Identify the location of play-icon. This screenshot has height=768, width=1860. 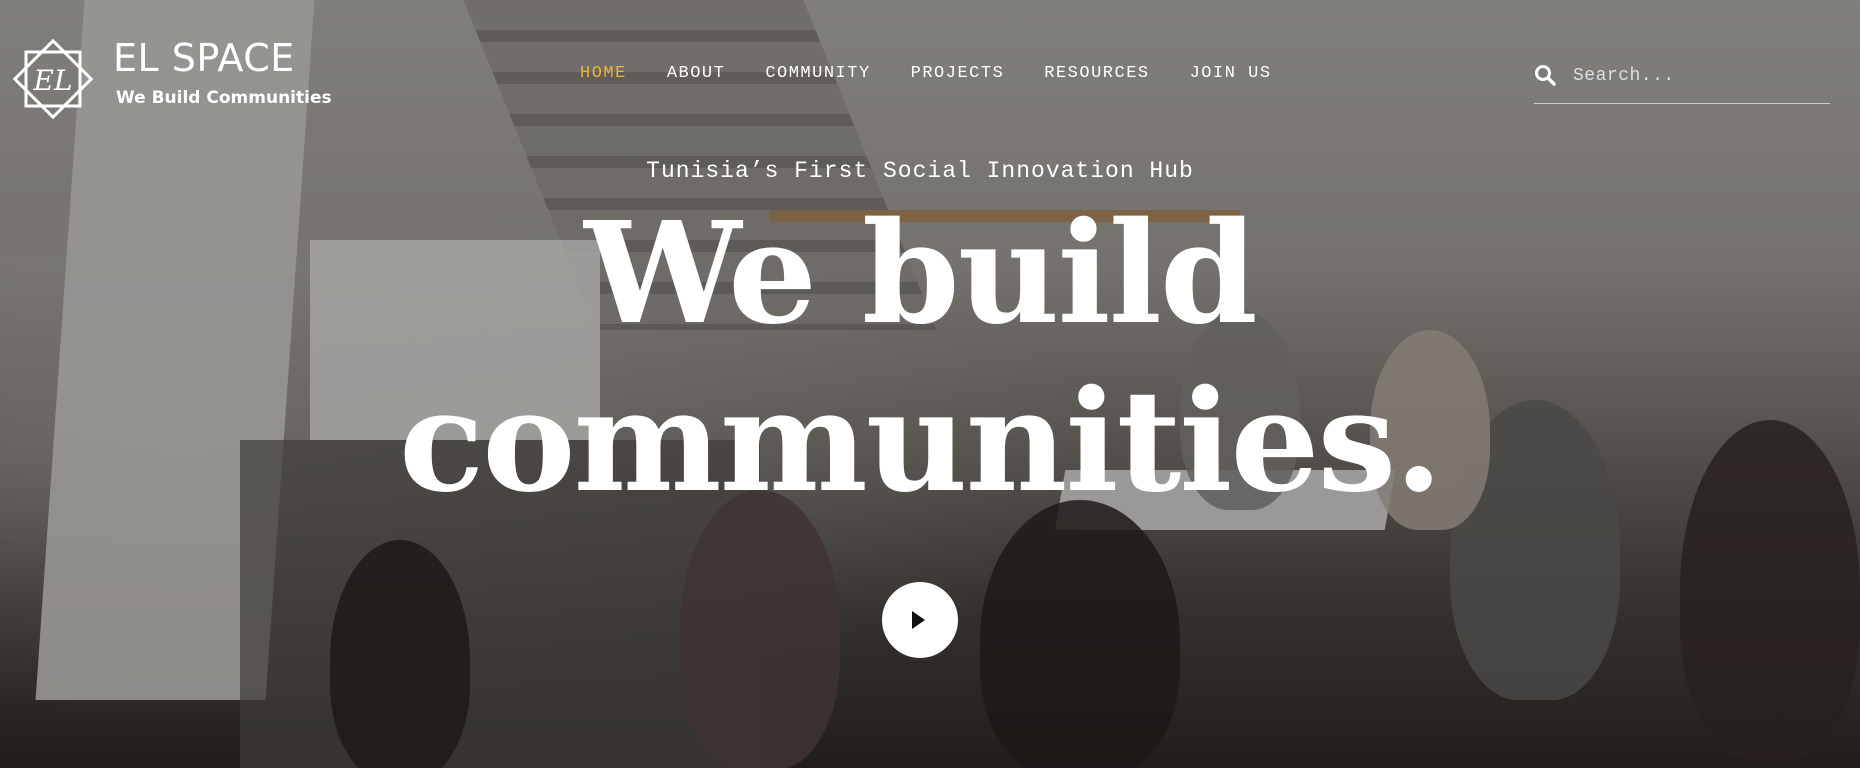
(918, 620).